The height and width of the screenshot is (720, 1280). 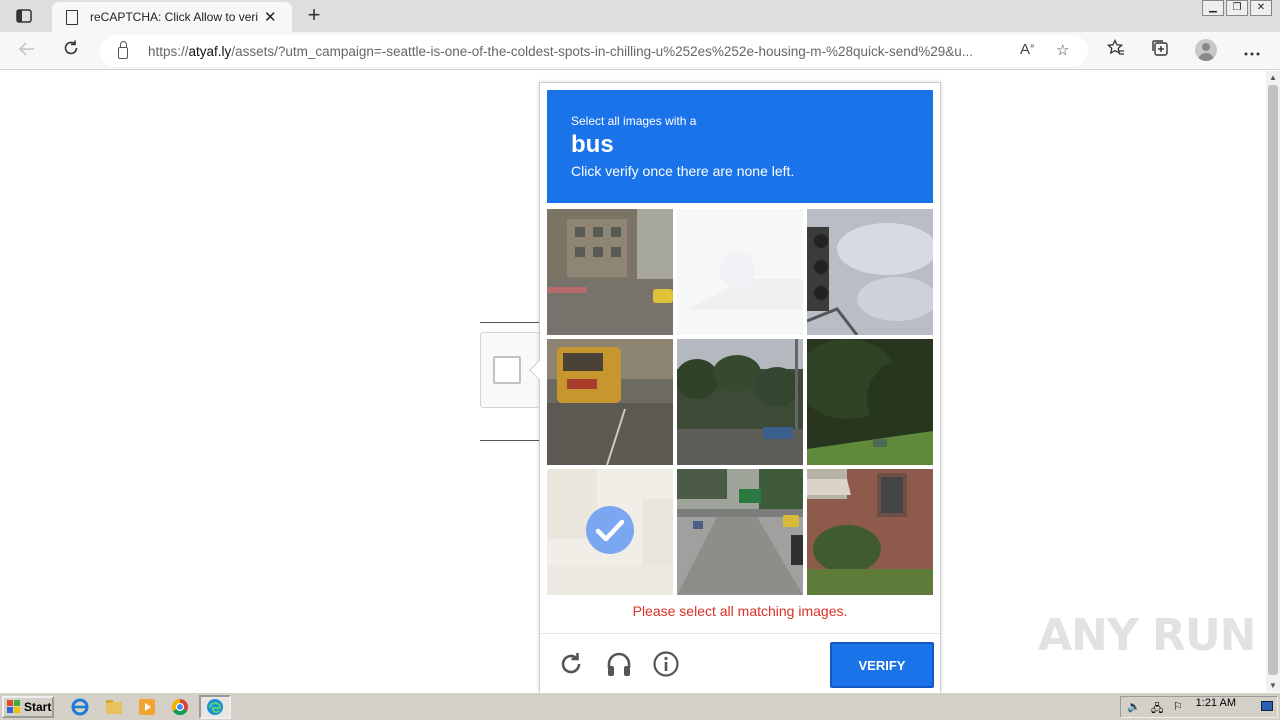 I want to click on scroll-thumb, so click(x=1273, y=380).